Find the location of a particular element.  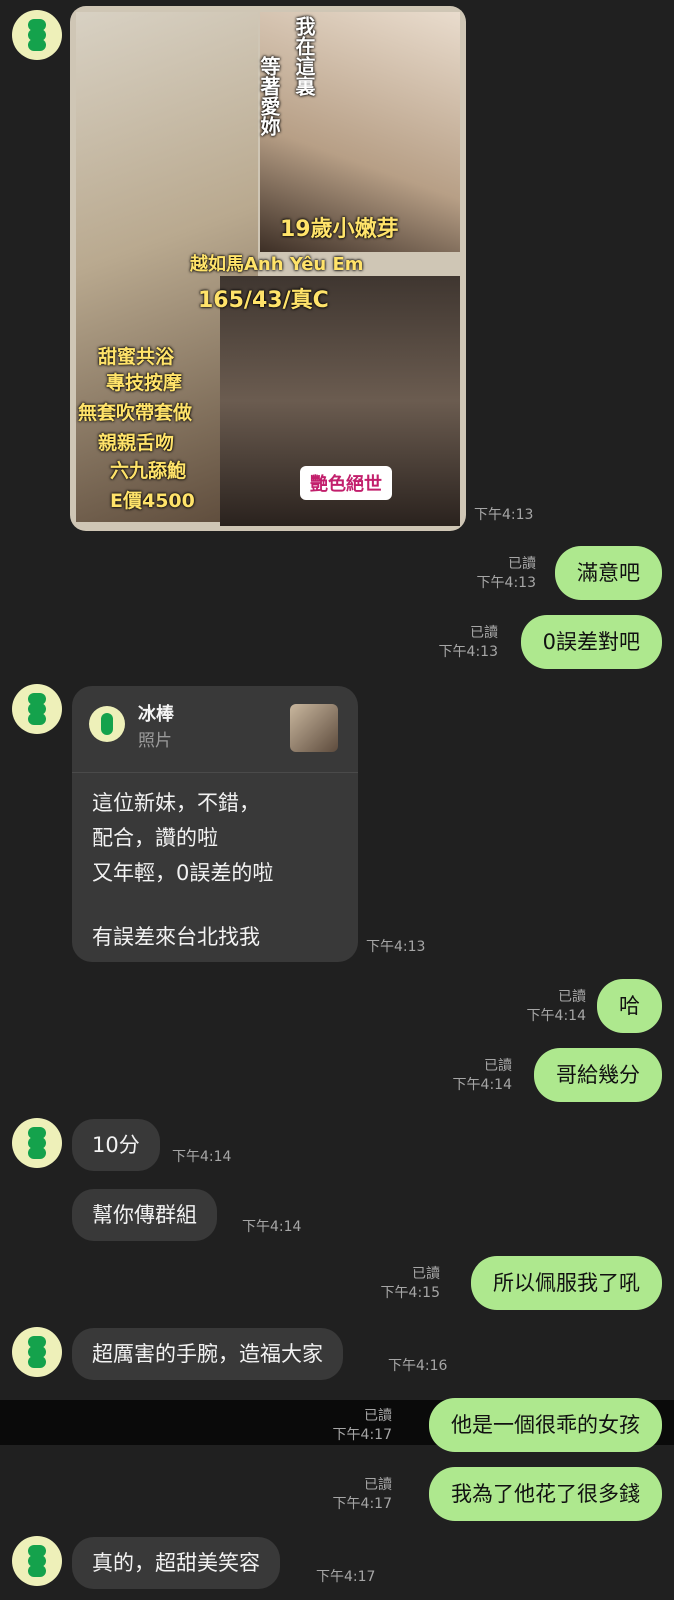

message-line: 配合，讚的啦 is located at coordinates (155, 838).